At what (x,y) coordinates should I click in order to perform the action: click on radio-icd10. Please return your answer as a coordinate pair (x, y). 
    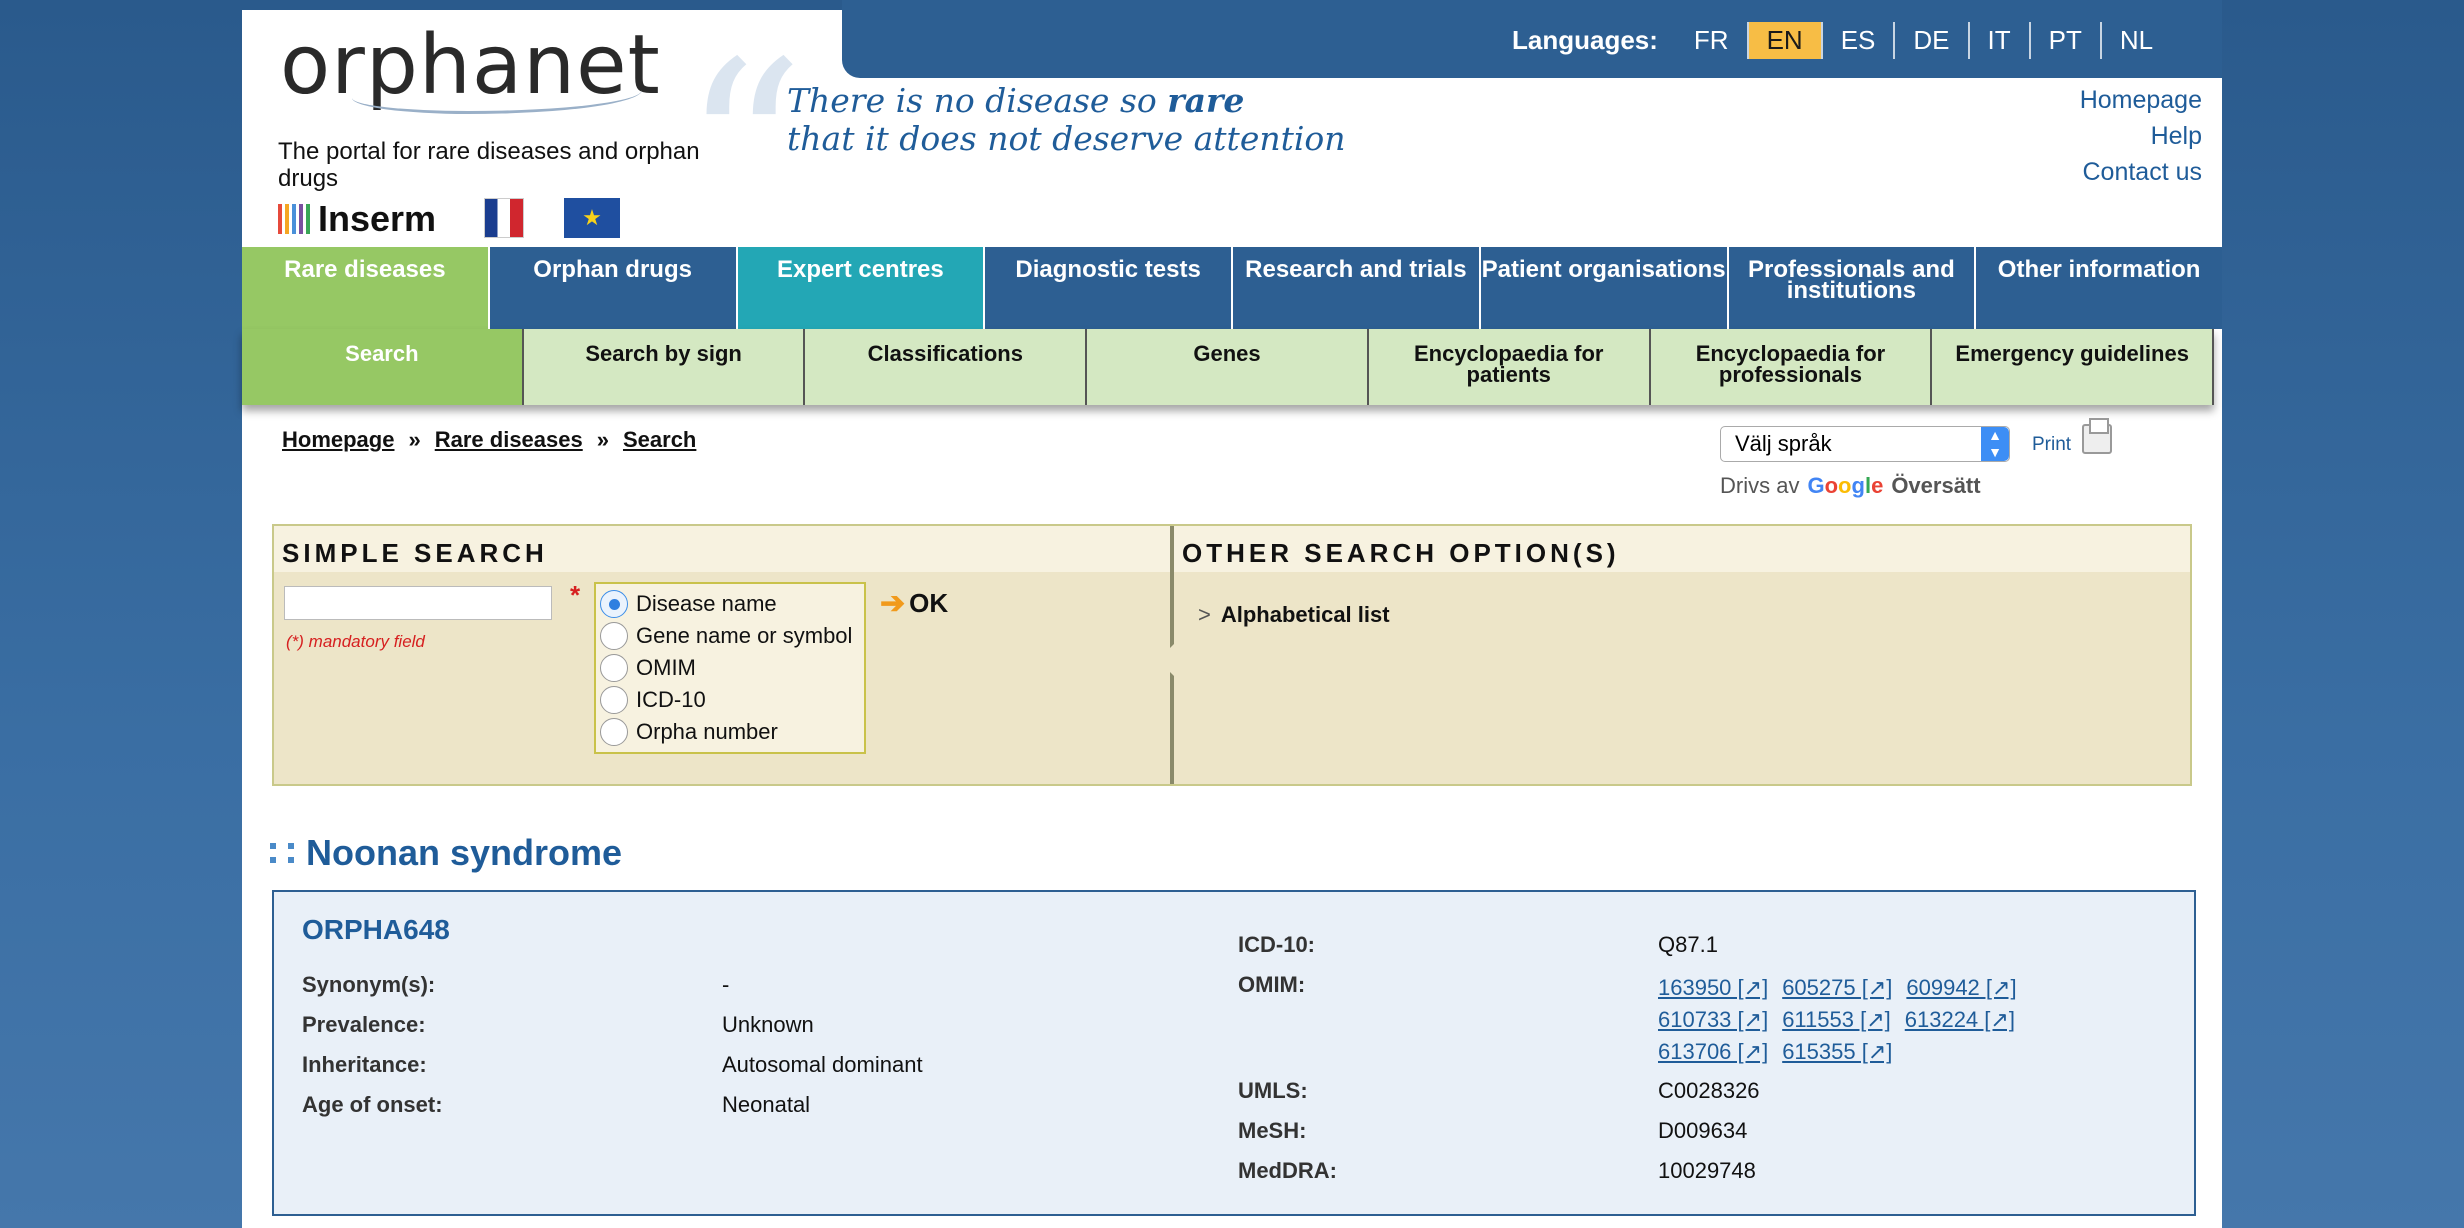
    Looking at the image, I should click on (614, 700).